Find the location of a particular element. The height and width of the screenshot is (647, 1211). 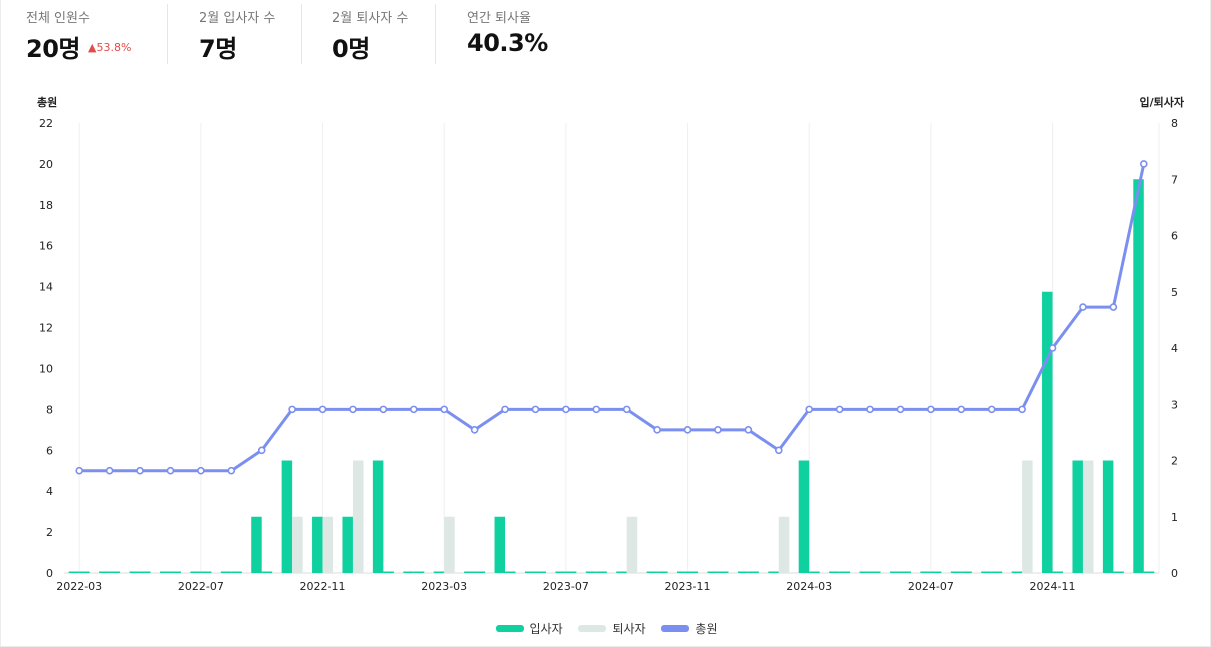

right-tick-label: 5 is located at coordinates (1174, 292).